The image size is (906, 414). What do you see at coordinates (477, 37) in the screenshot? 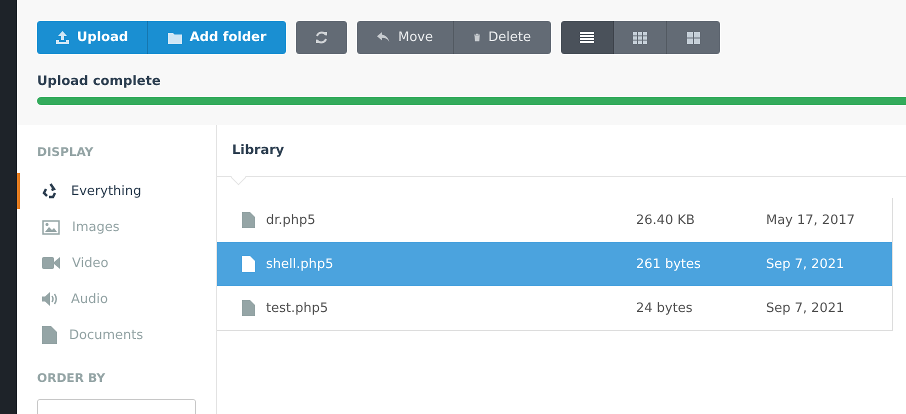
I see `trash-icon` at bounding box center [477, 37].